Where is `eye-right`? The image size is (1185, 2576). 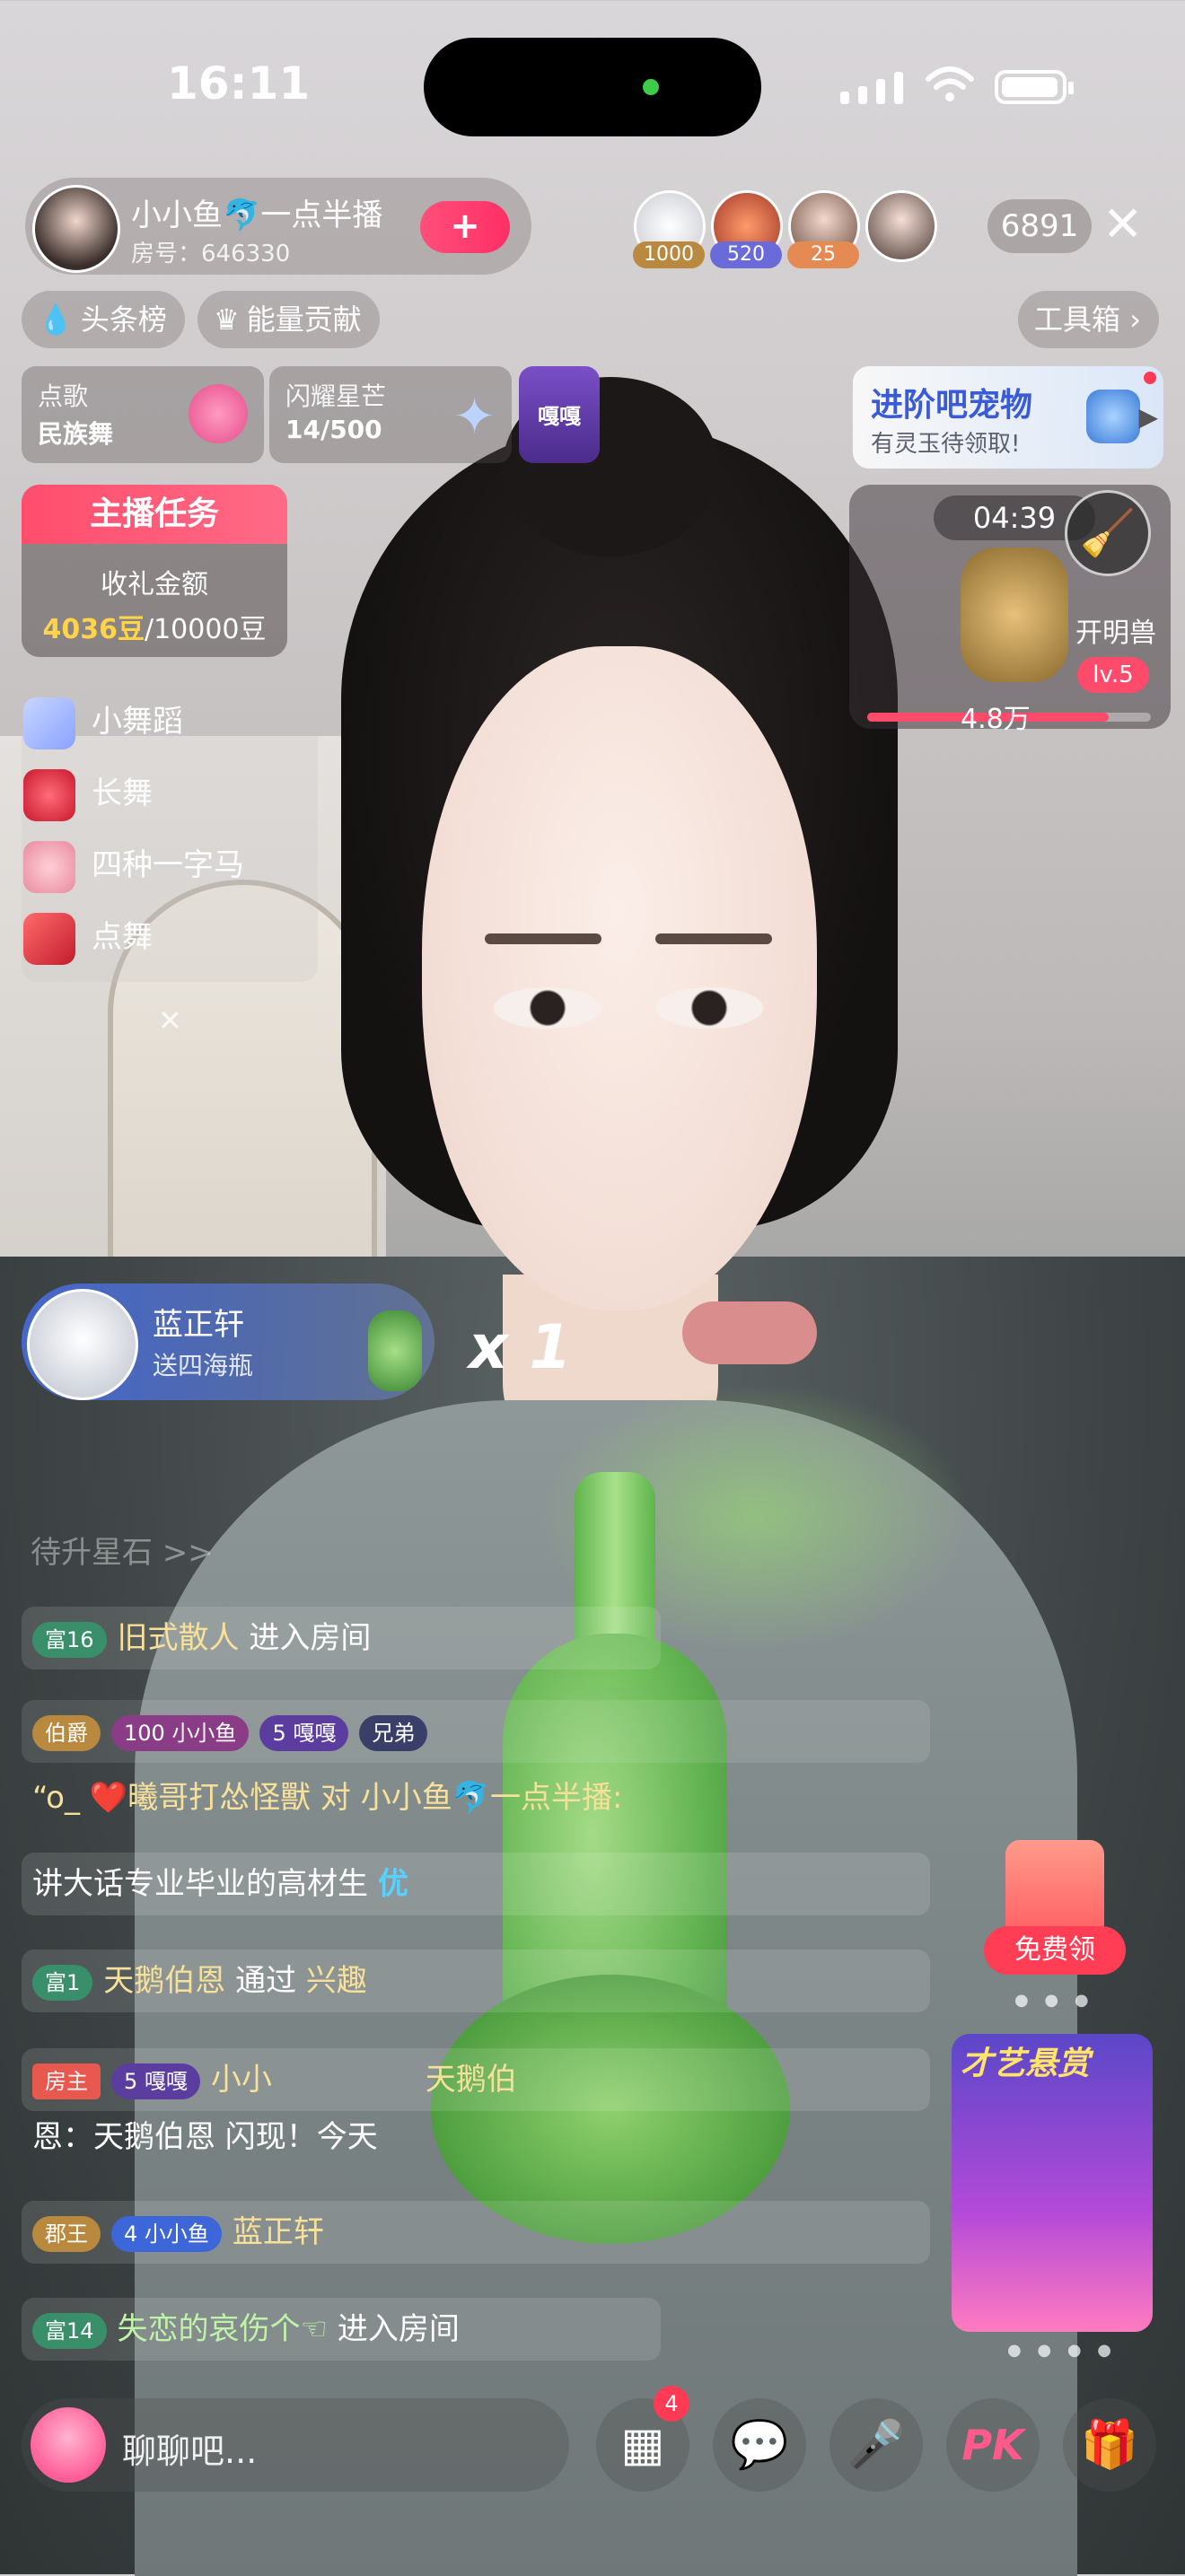
eye-right is located at coordinates (709, 1008).